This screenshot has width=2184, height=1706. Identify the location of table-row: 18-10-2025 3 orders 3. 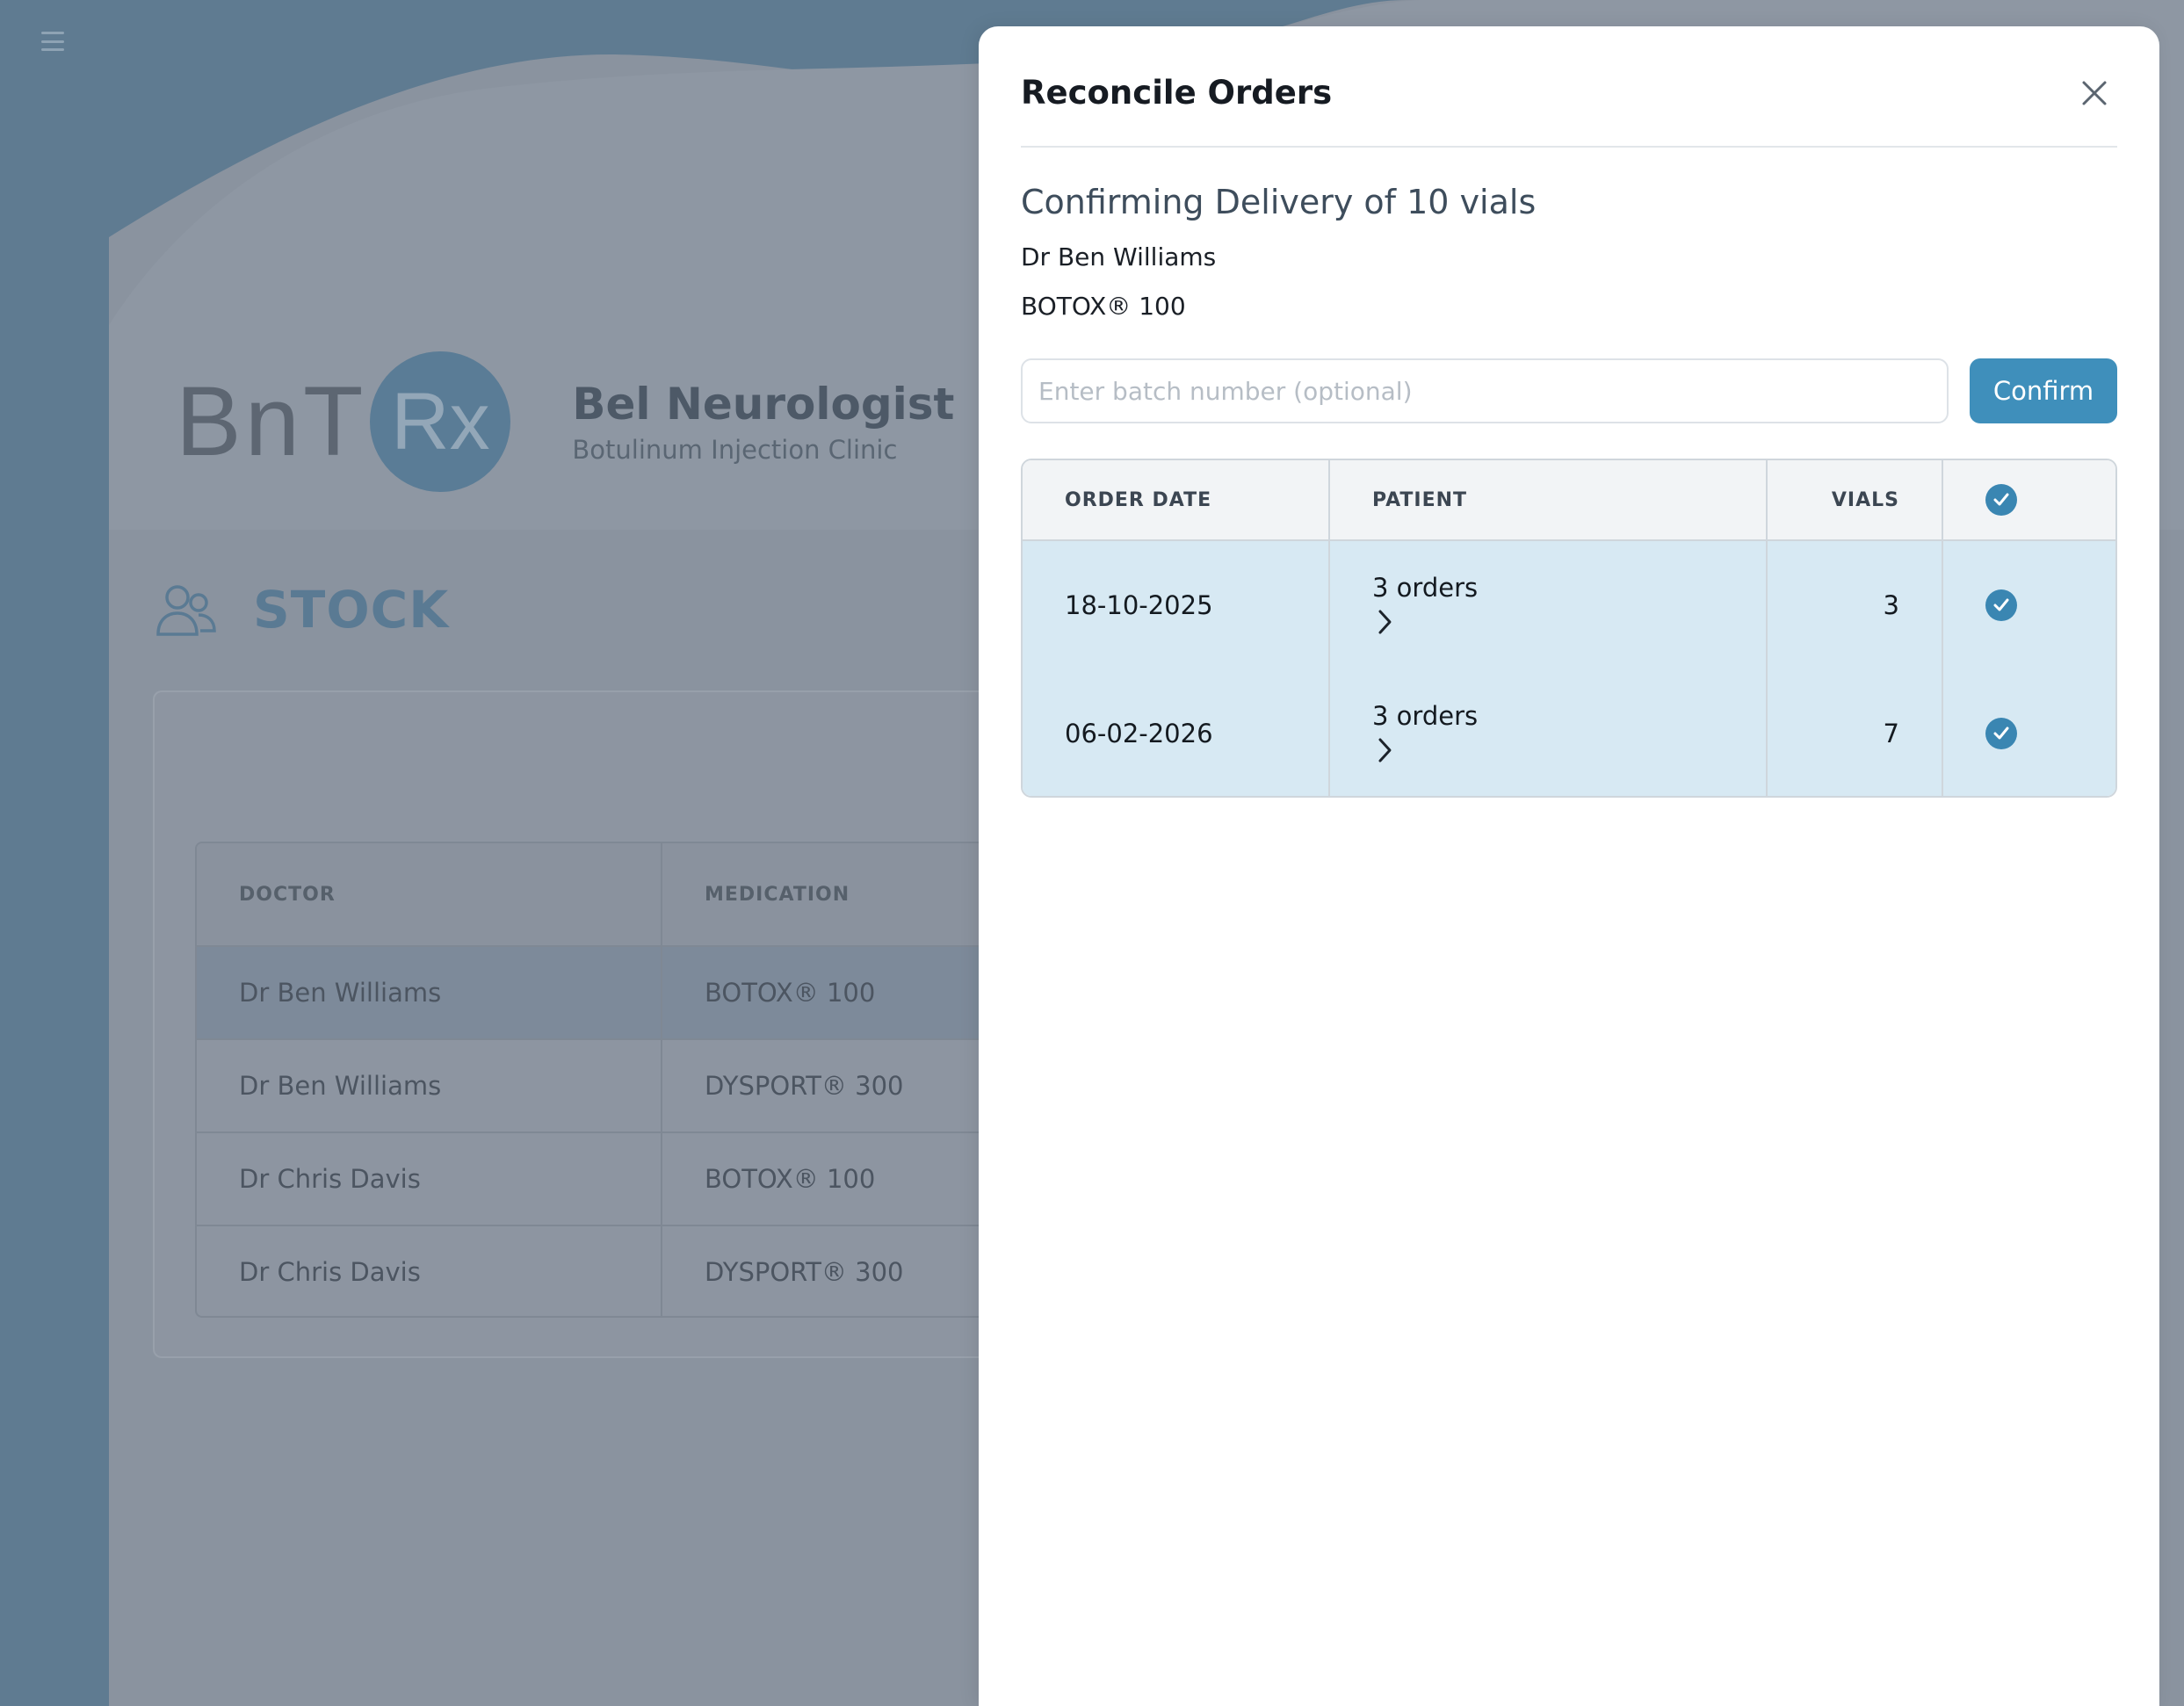
(1569, 605).